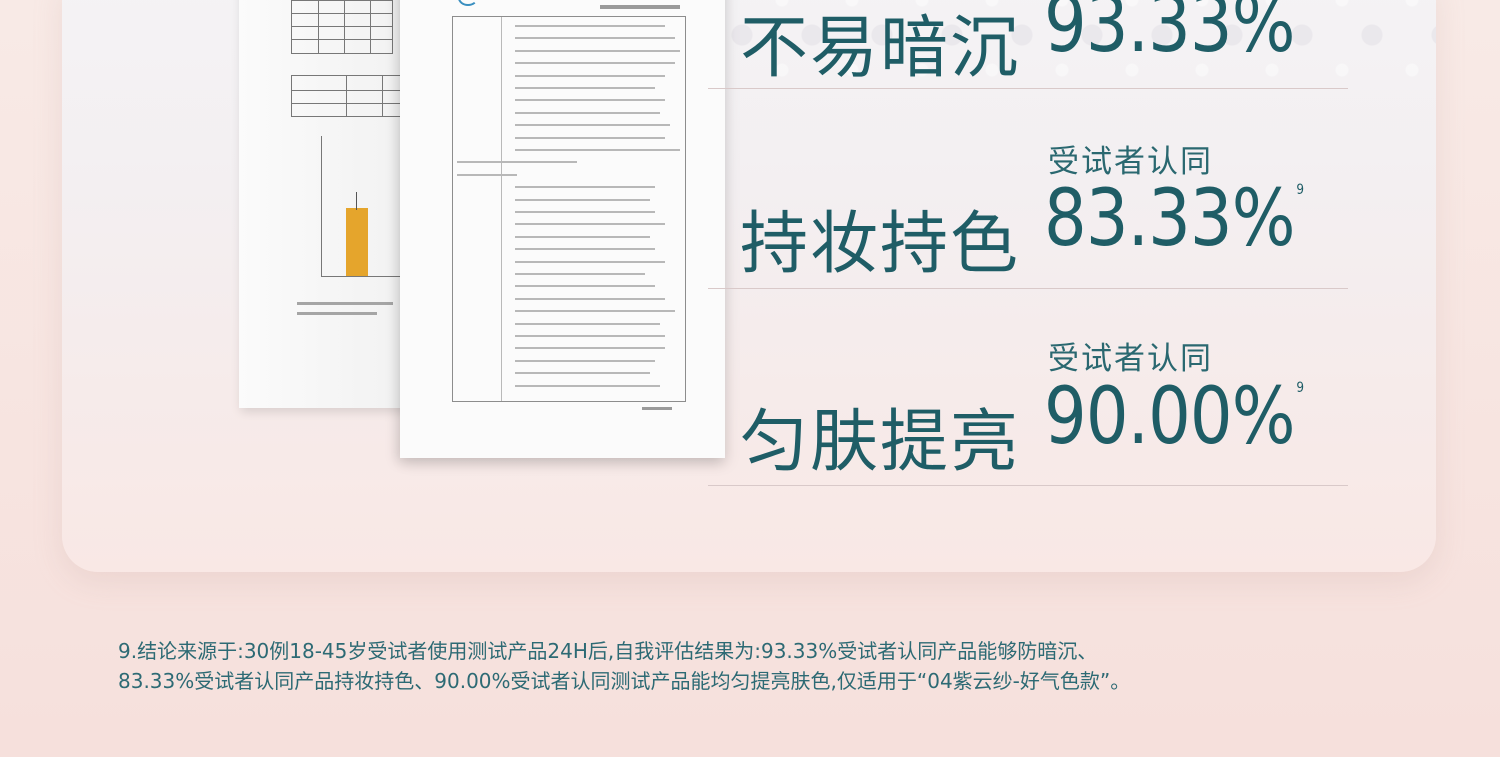 This screenshot has height=757, width=1500. What do you see at coordinates (342, 27) in the screenshot?
I see `report-table` at bounding box center [342, 27].